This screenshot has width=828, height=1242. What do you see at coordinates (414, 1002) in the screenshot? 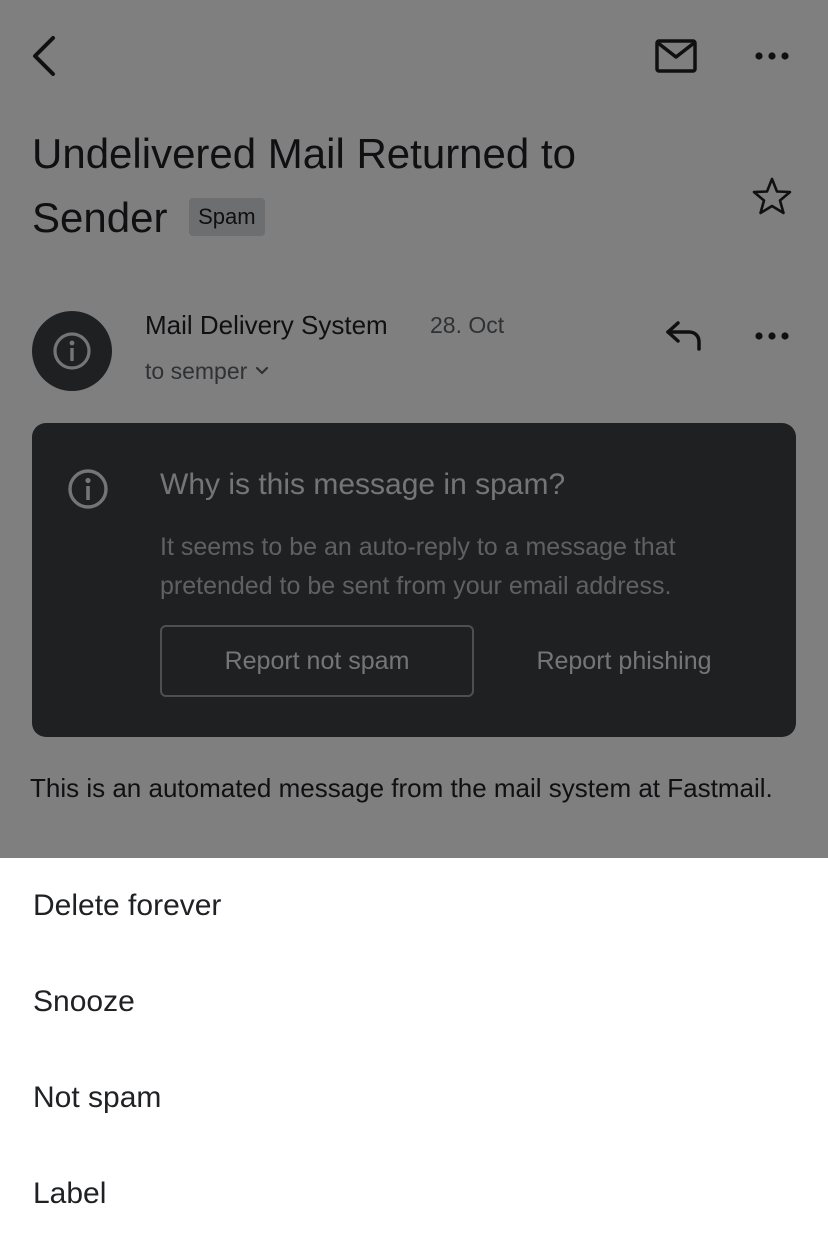
I see `menu-item-snooze: Snooze` at bounding box center [414, 1002].